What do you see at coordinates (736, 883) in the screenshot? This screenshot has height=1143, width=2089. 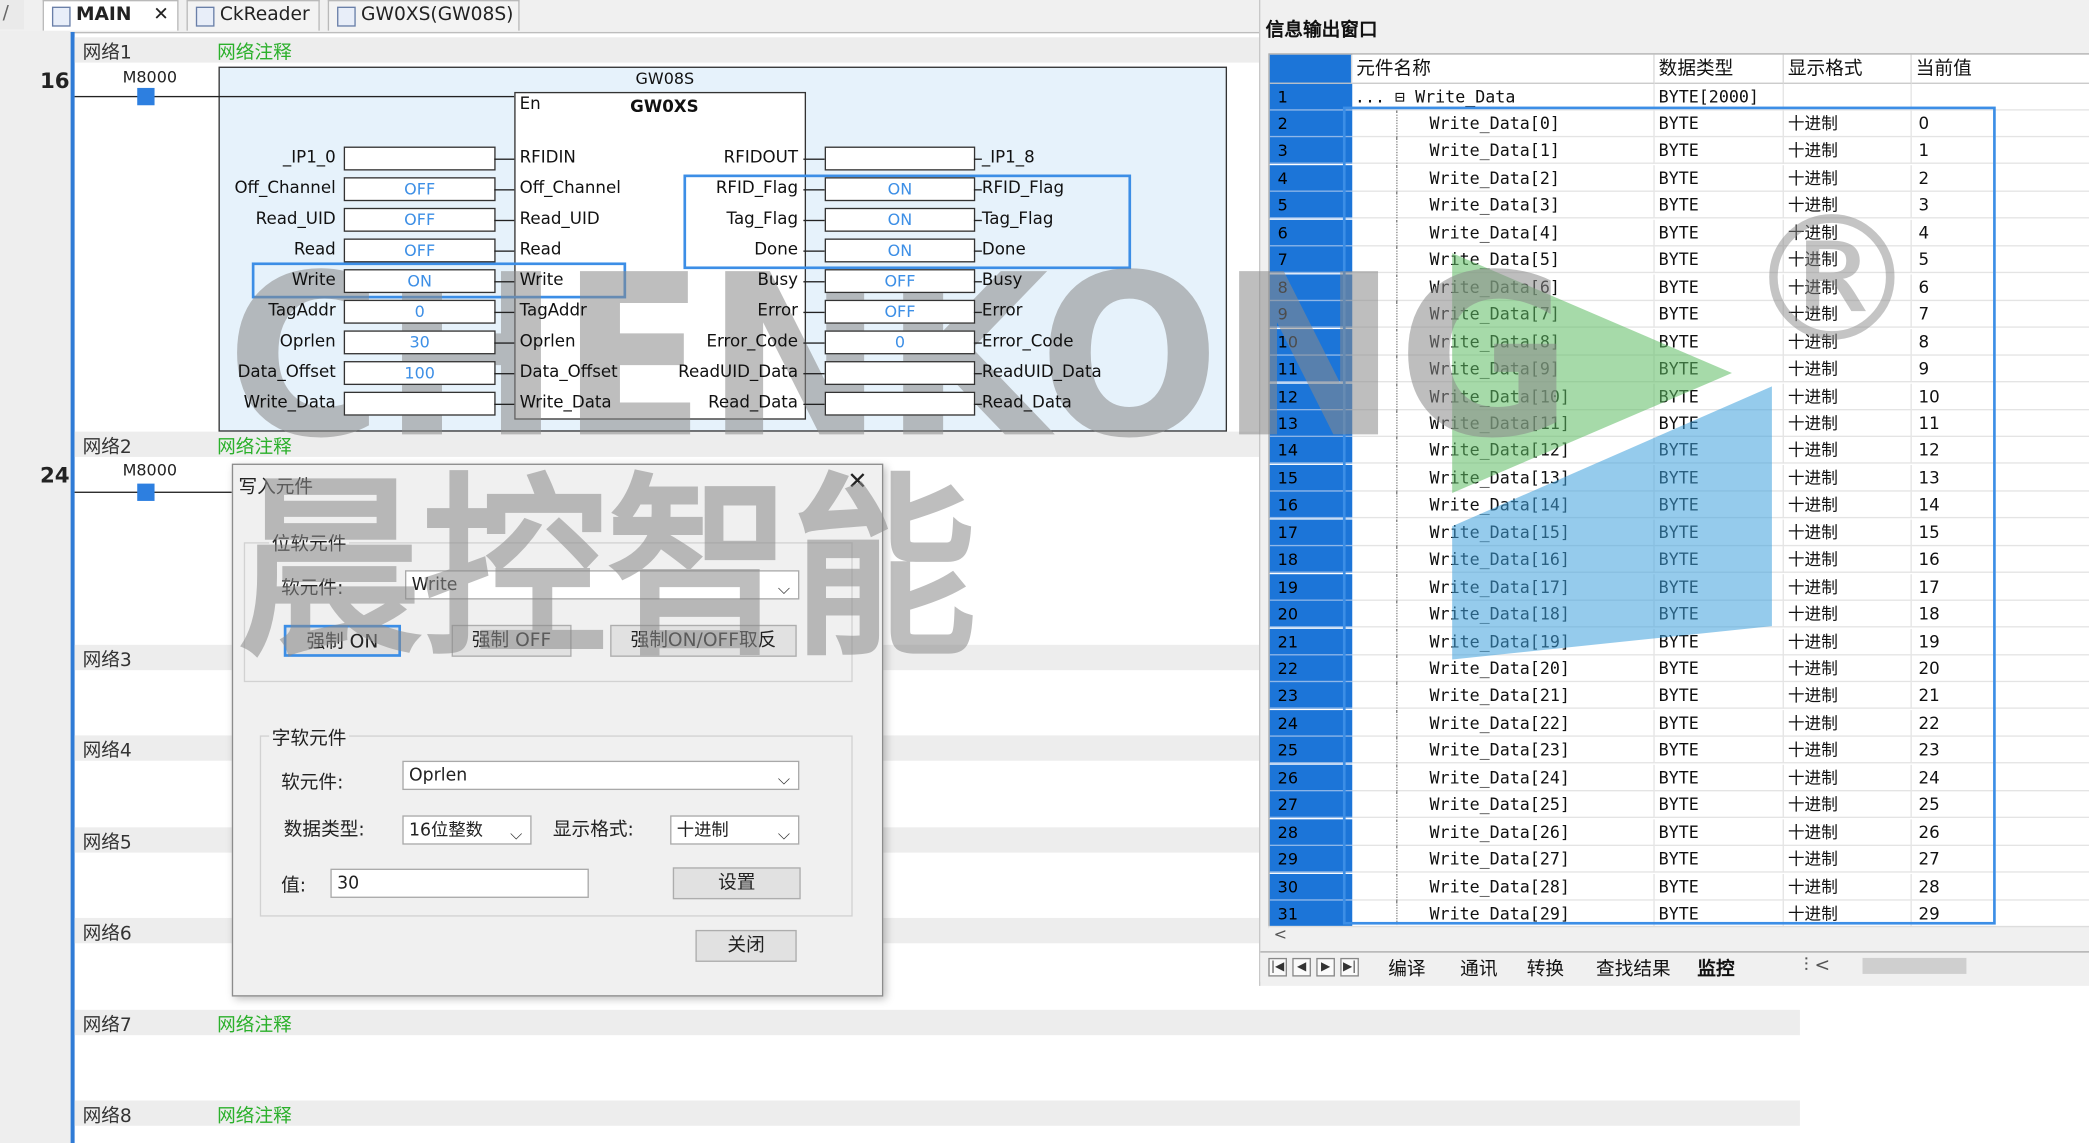 I see `set-button: 设置` at bounding box center [736, 883].